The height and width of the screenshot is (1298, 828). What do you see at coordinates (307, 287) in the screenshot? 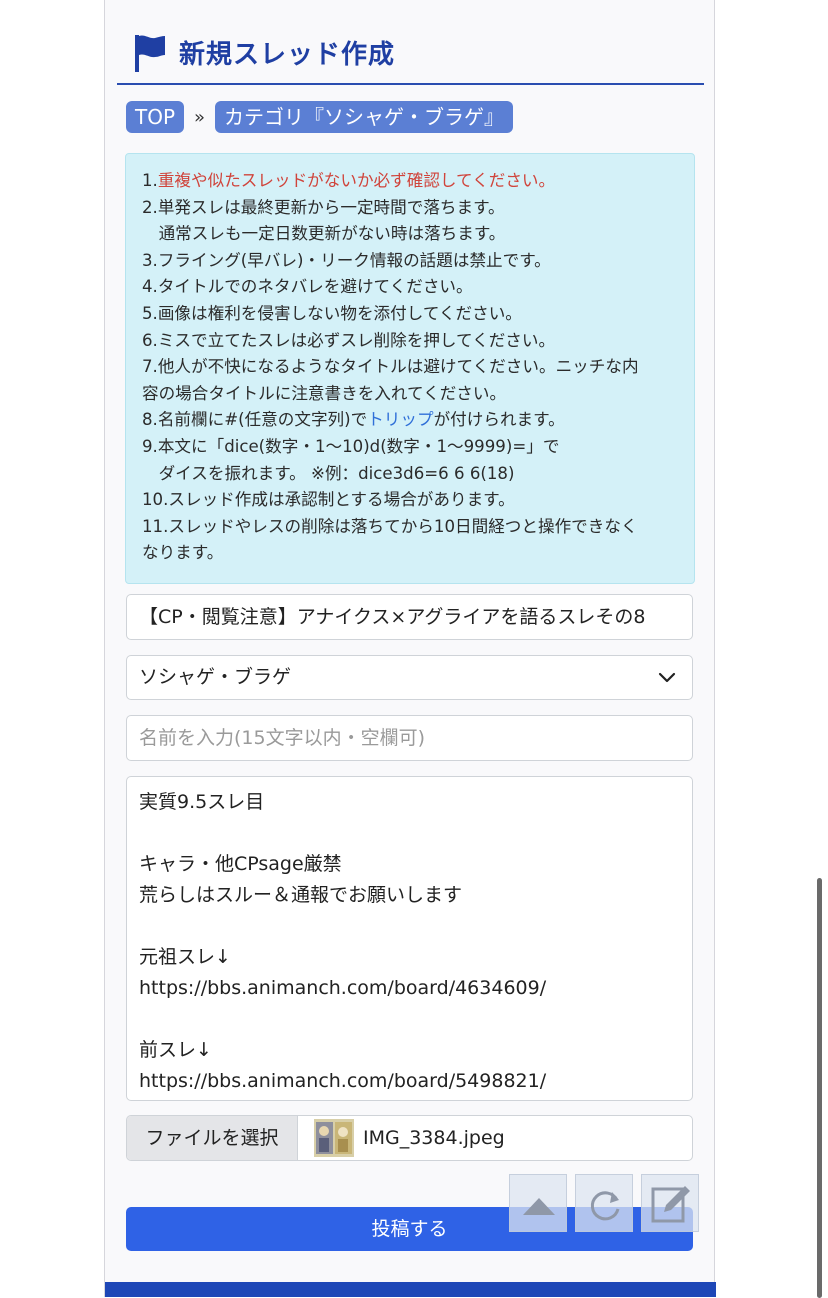
I see `rule-line: 4.タイトルでのネタバレを避けてください。` at bounding box center [307, 287].